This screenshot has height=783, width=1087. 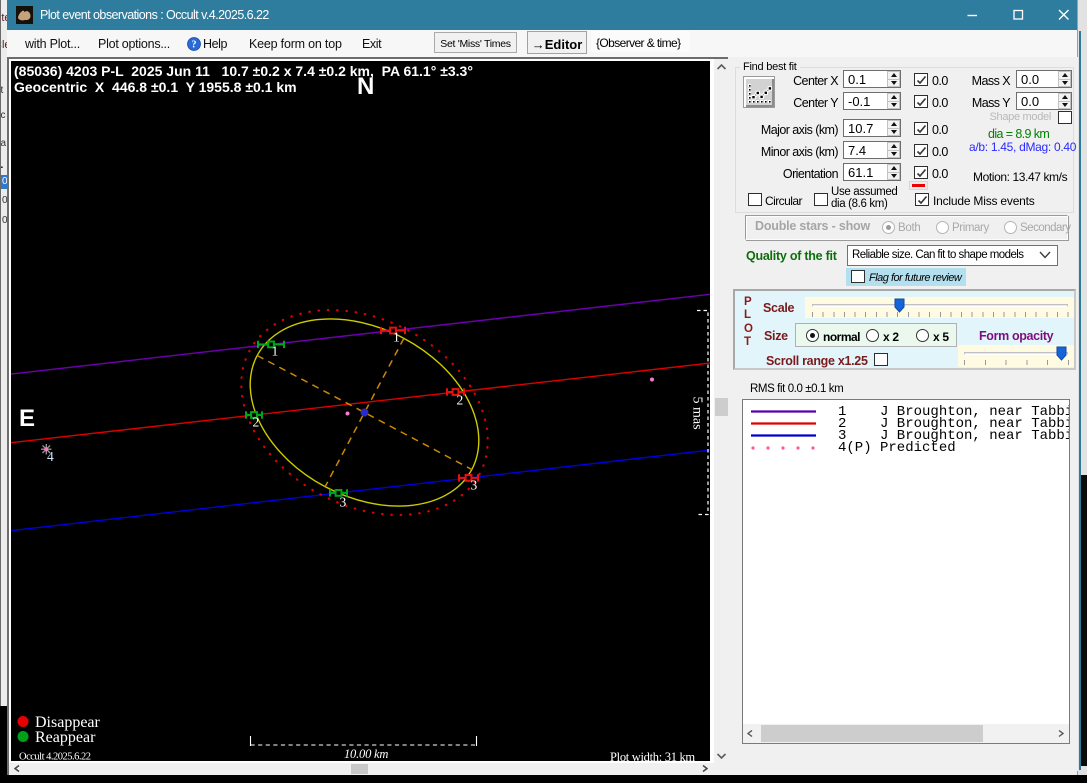 I want to click on svg-text: Occult 4.2025.6.22, so click(x=55, y=757).